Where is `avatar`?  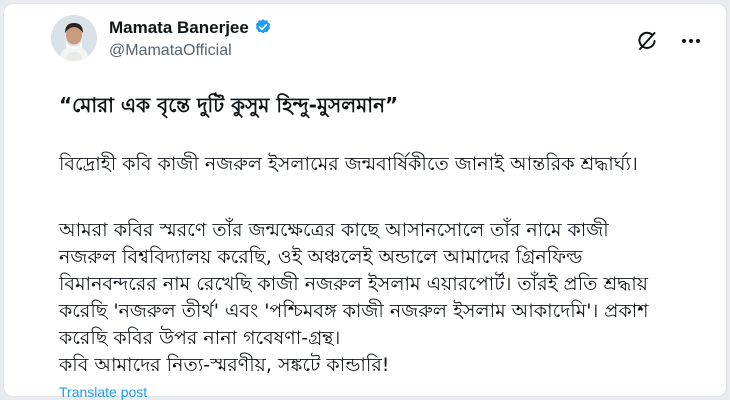 avatar is located at coordinates (74, 38).